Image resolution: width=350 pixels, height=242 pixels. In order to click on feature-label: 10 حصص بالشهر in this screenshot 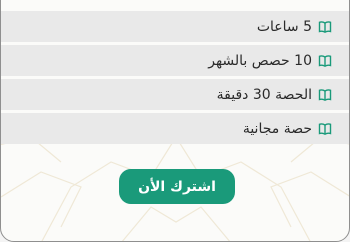, I will do `click(260, 60)`.